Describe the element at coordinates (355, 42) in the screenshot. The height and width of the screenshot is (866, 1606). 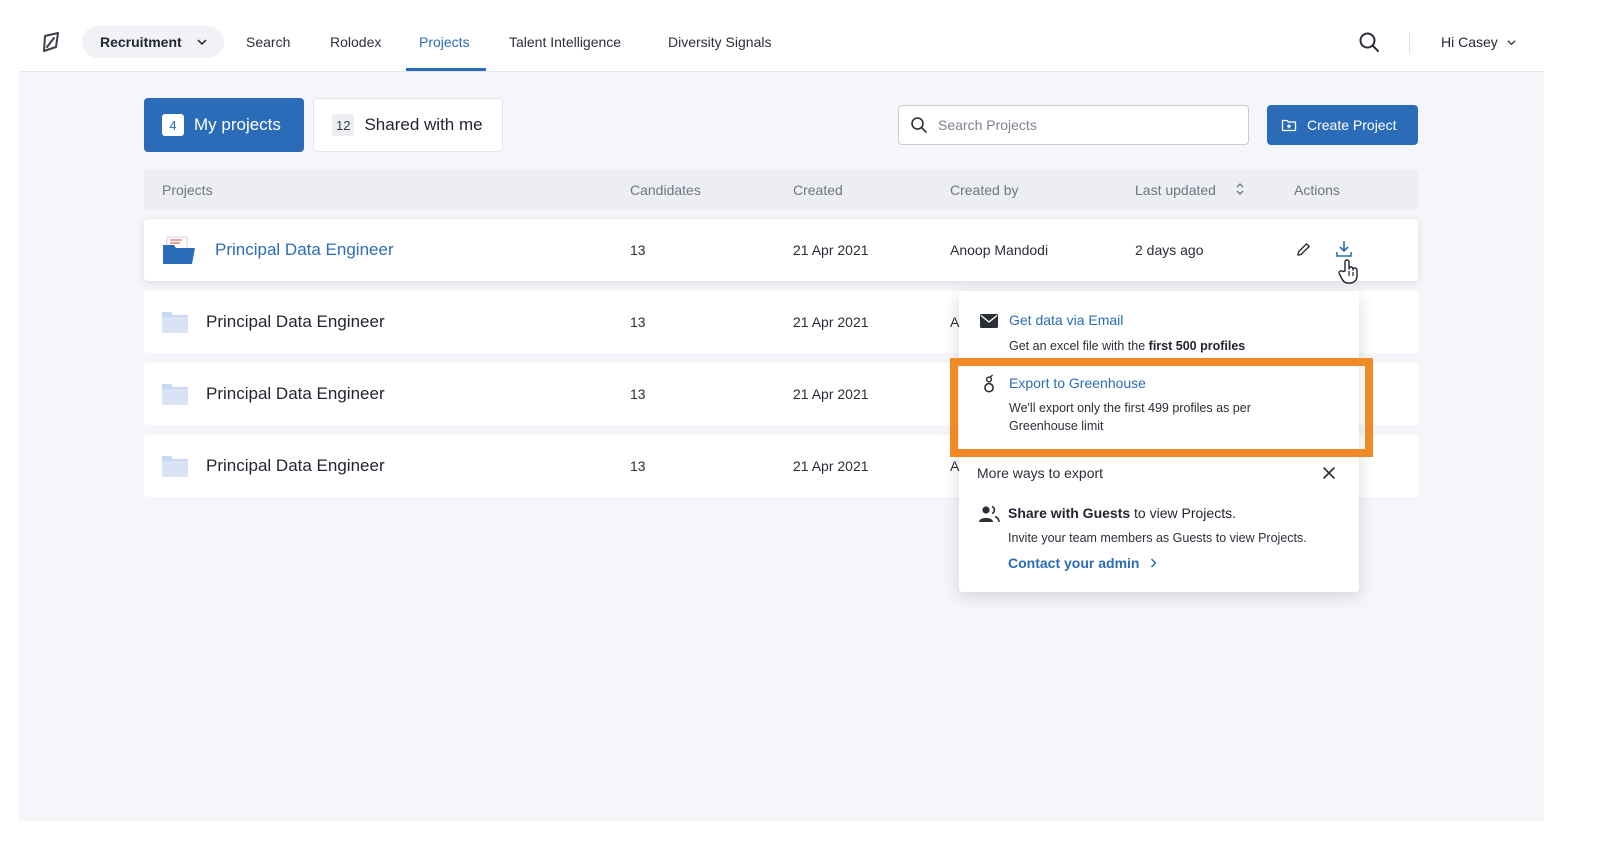
I see `nav-item-rolodex: Rolodex` at that location.